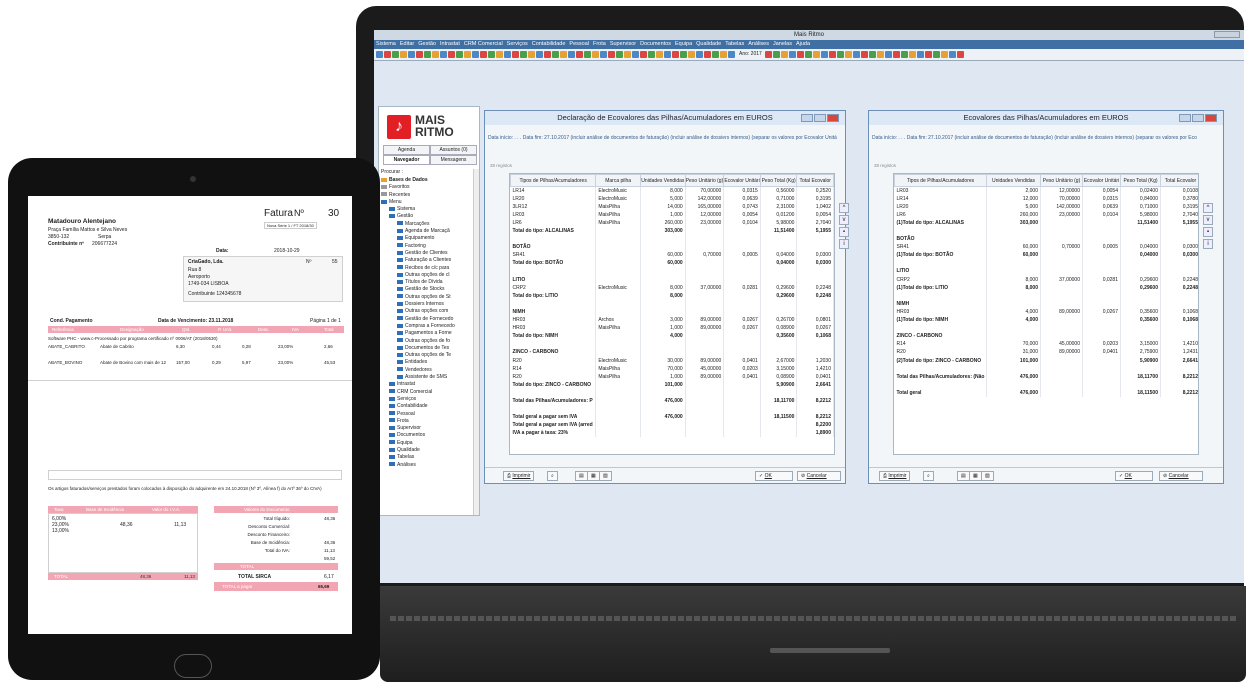 The height and width of the screenshot is (682, 1246). Describe the element at coordinates (426, 231) in the screenshot. I see `tree-item: Agenda de Marcaçã` at that location.